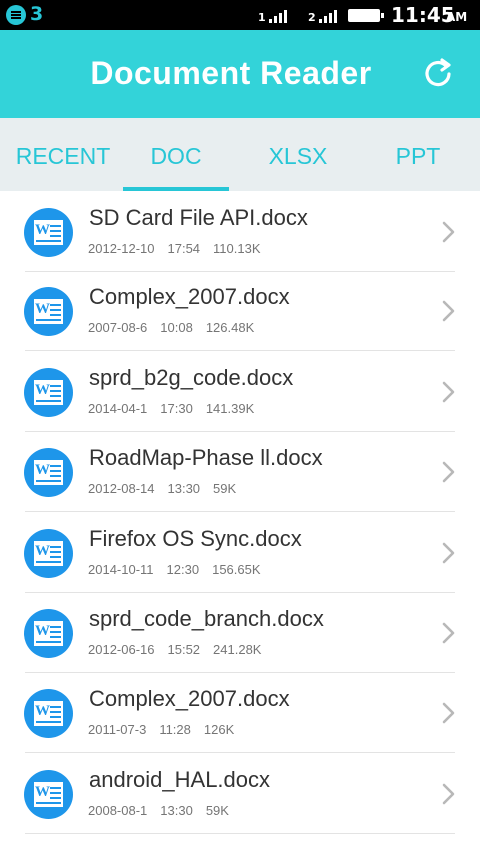 The image size is (480, 853). What do you see at coordinates (366, 15) in the screenshot?
I see `battery-icon` at bounding box center [366, 15].